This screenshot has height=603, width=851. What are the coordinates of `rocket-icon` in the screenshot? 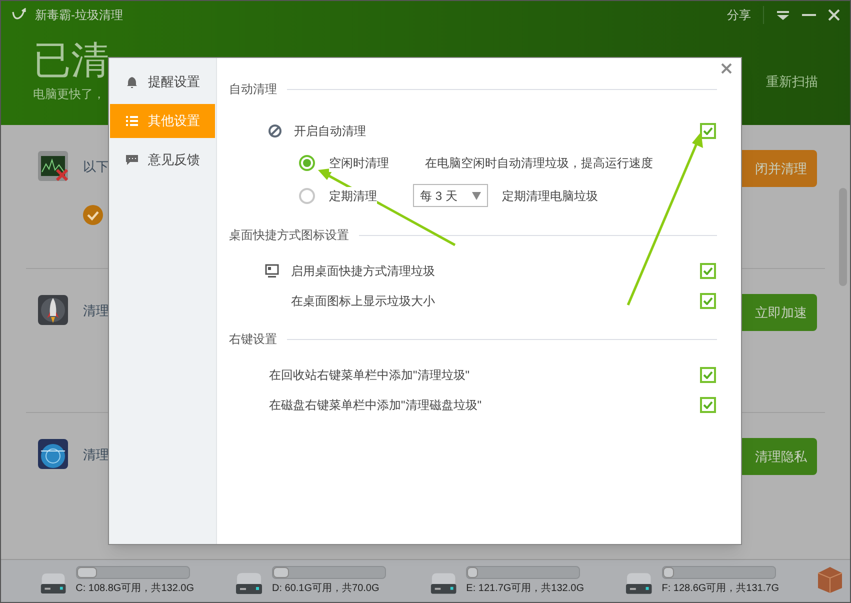 It's located at (53, 310).